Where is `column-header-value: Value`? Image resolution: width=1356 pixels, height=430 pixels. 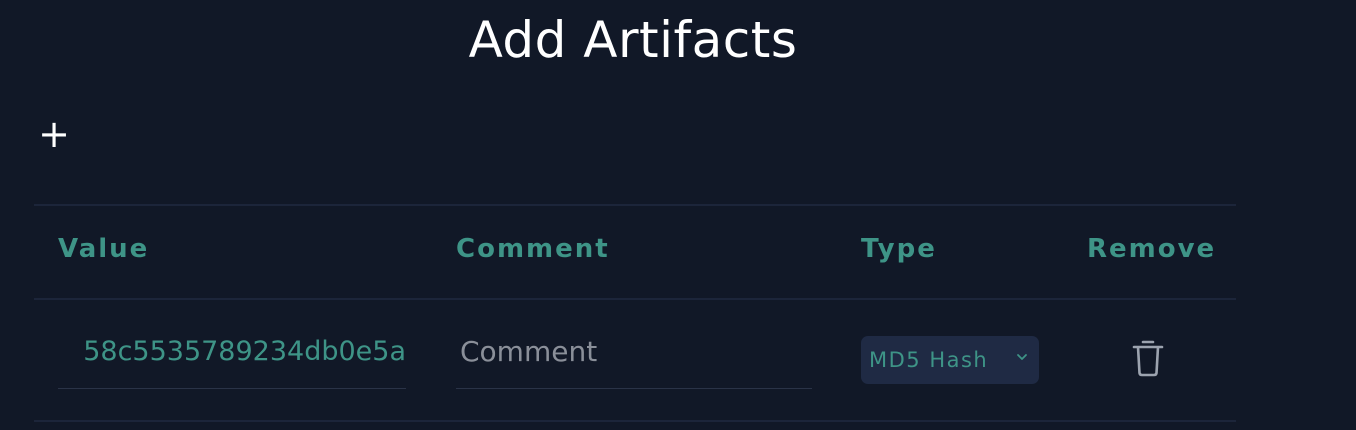
column-header-value: Value is located at coordinates (104, 249).